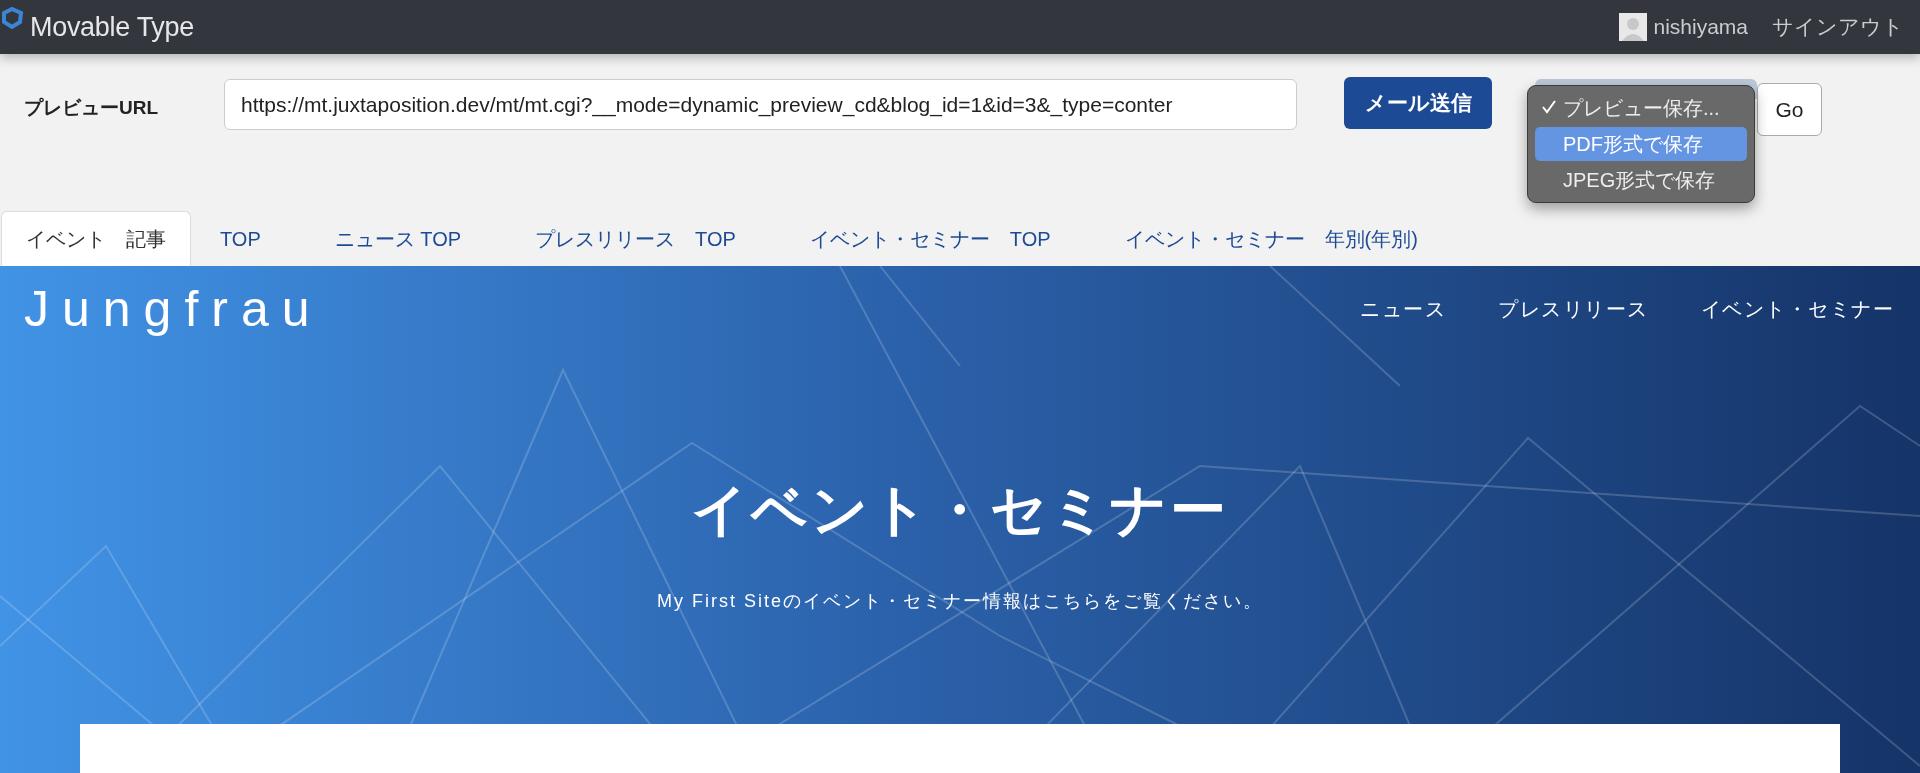  I want to click on preview-tab: イベント・セミナー TOP, so click(930, 238).